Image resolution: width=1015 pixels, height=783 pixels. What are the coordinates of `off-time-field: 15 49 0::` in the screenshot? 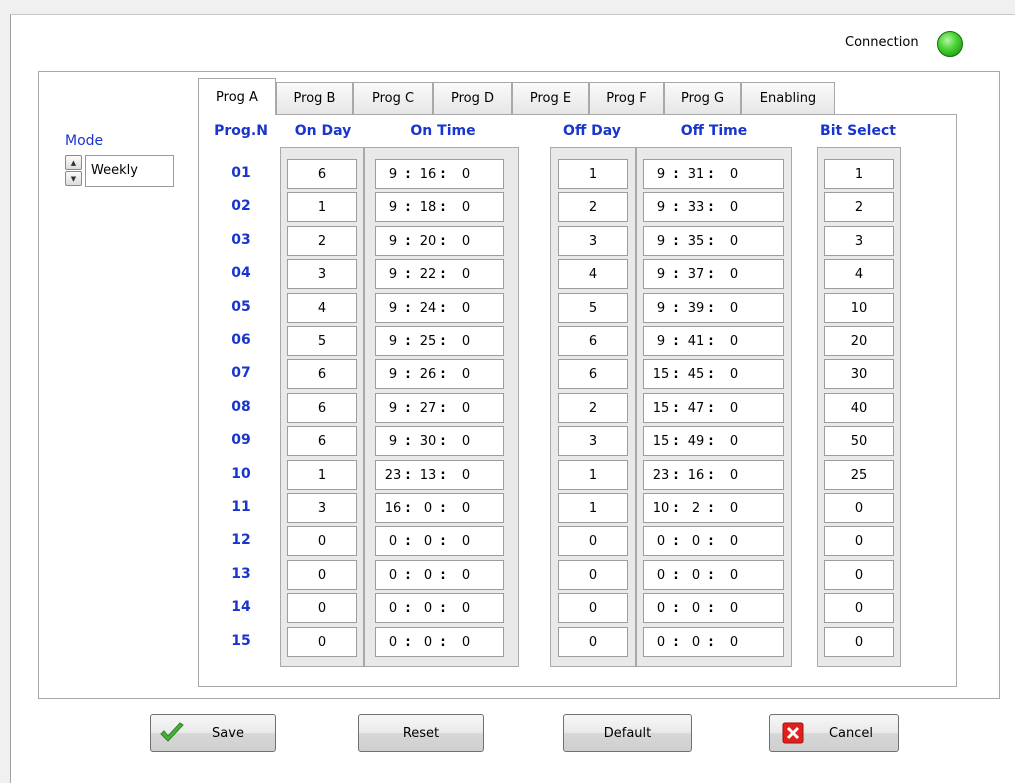 It's located at (713, 441).